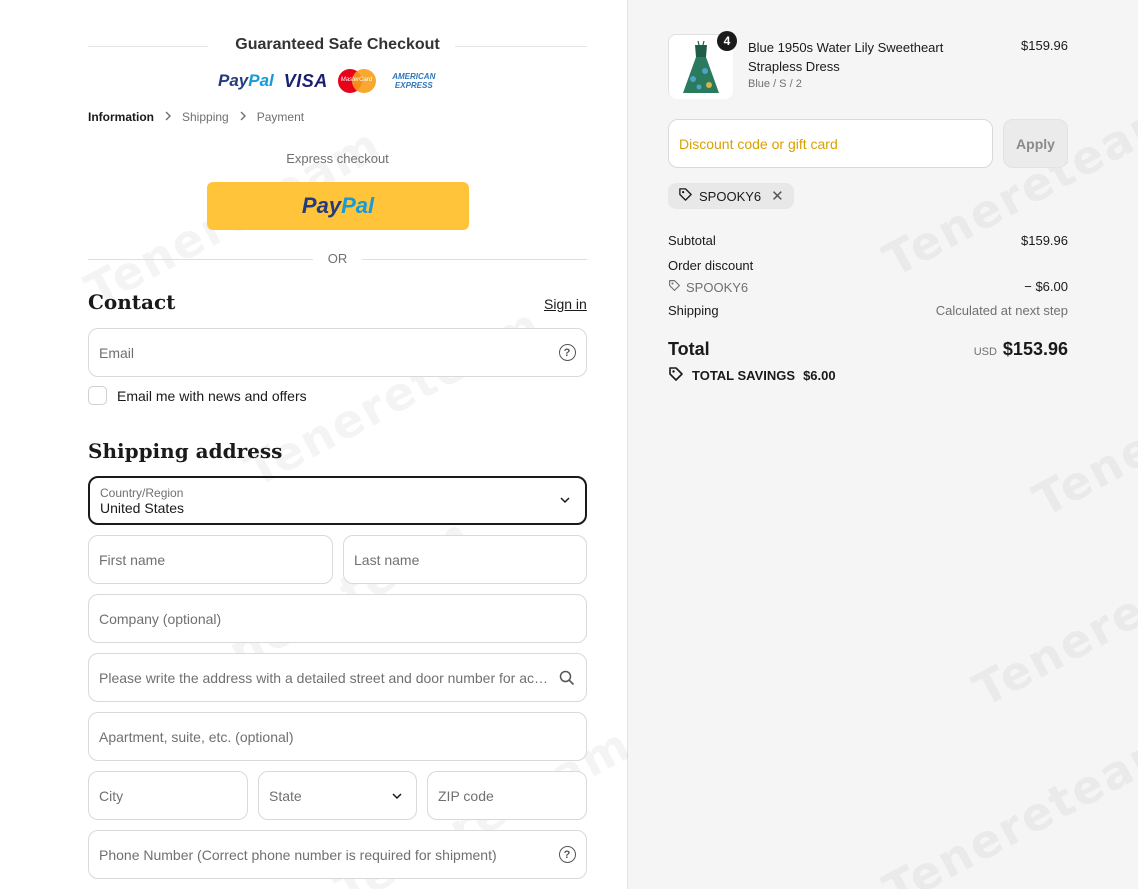 The width and height of the screenshot is (1138, 889). I want to click on safe-checkout-title: Guaranteed Safe Checkout, so click(337, 44).